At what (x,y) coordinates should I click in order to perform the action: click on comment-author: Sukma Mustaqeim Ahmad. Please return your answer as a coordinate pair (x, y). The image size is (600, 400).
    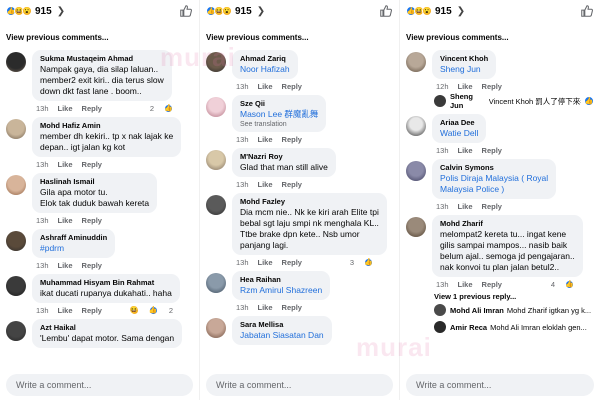
    Looking at the image, I should click on (102, 59).